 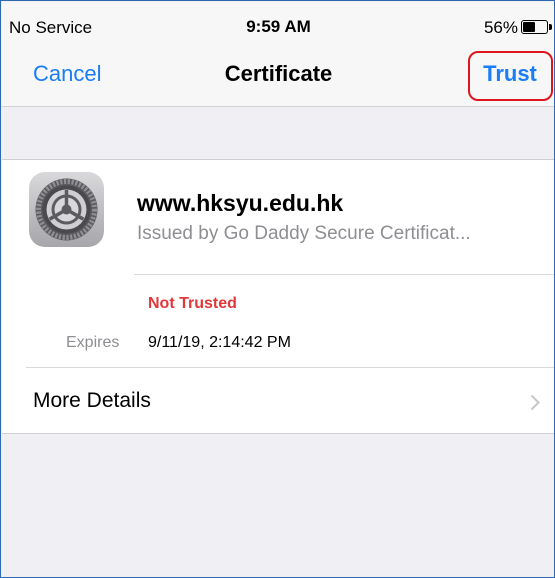 I want to click on navigation-bar: Cancel Certificate Trust, so click(x=278, y=74).